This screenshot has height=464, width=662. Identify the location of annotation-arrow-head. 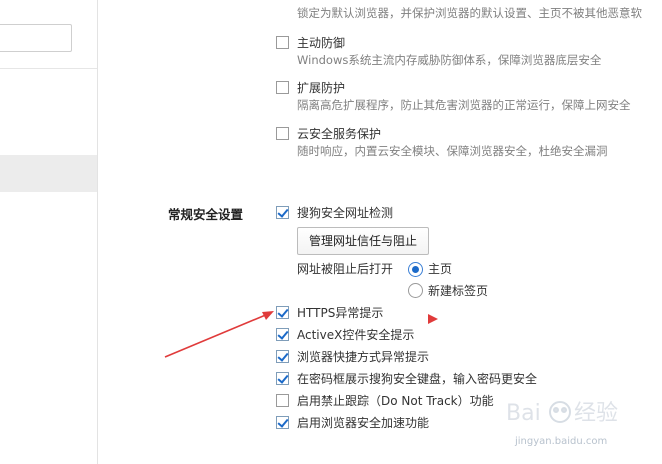
(268, 315).